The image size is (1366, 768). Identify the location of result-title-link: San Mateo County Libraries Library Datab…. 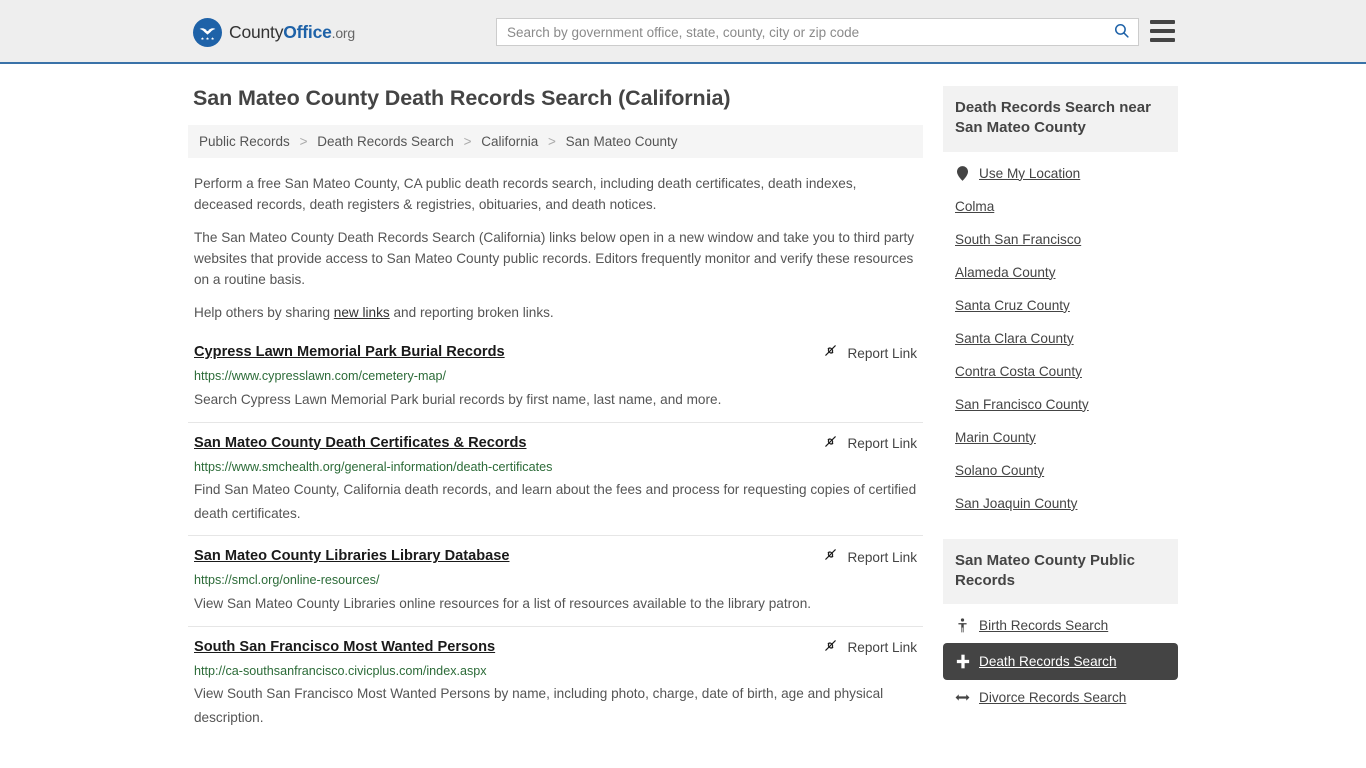
(351, 556).